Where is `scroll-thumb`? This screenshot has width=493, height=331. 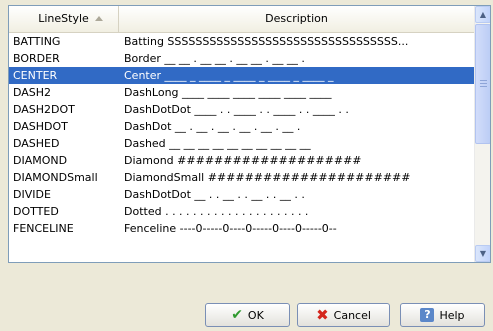 scroll-thumb is located at coordinates (482, 84).